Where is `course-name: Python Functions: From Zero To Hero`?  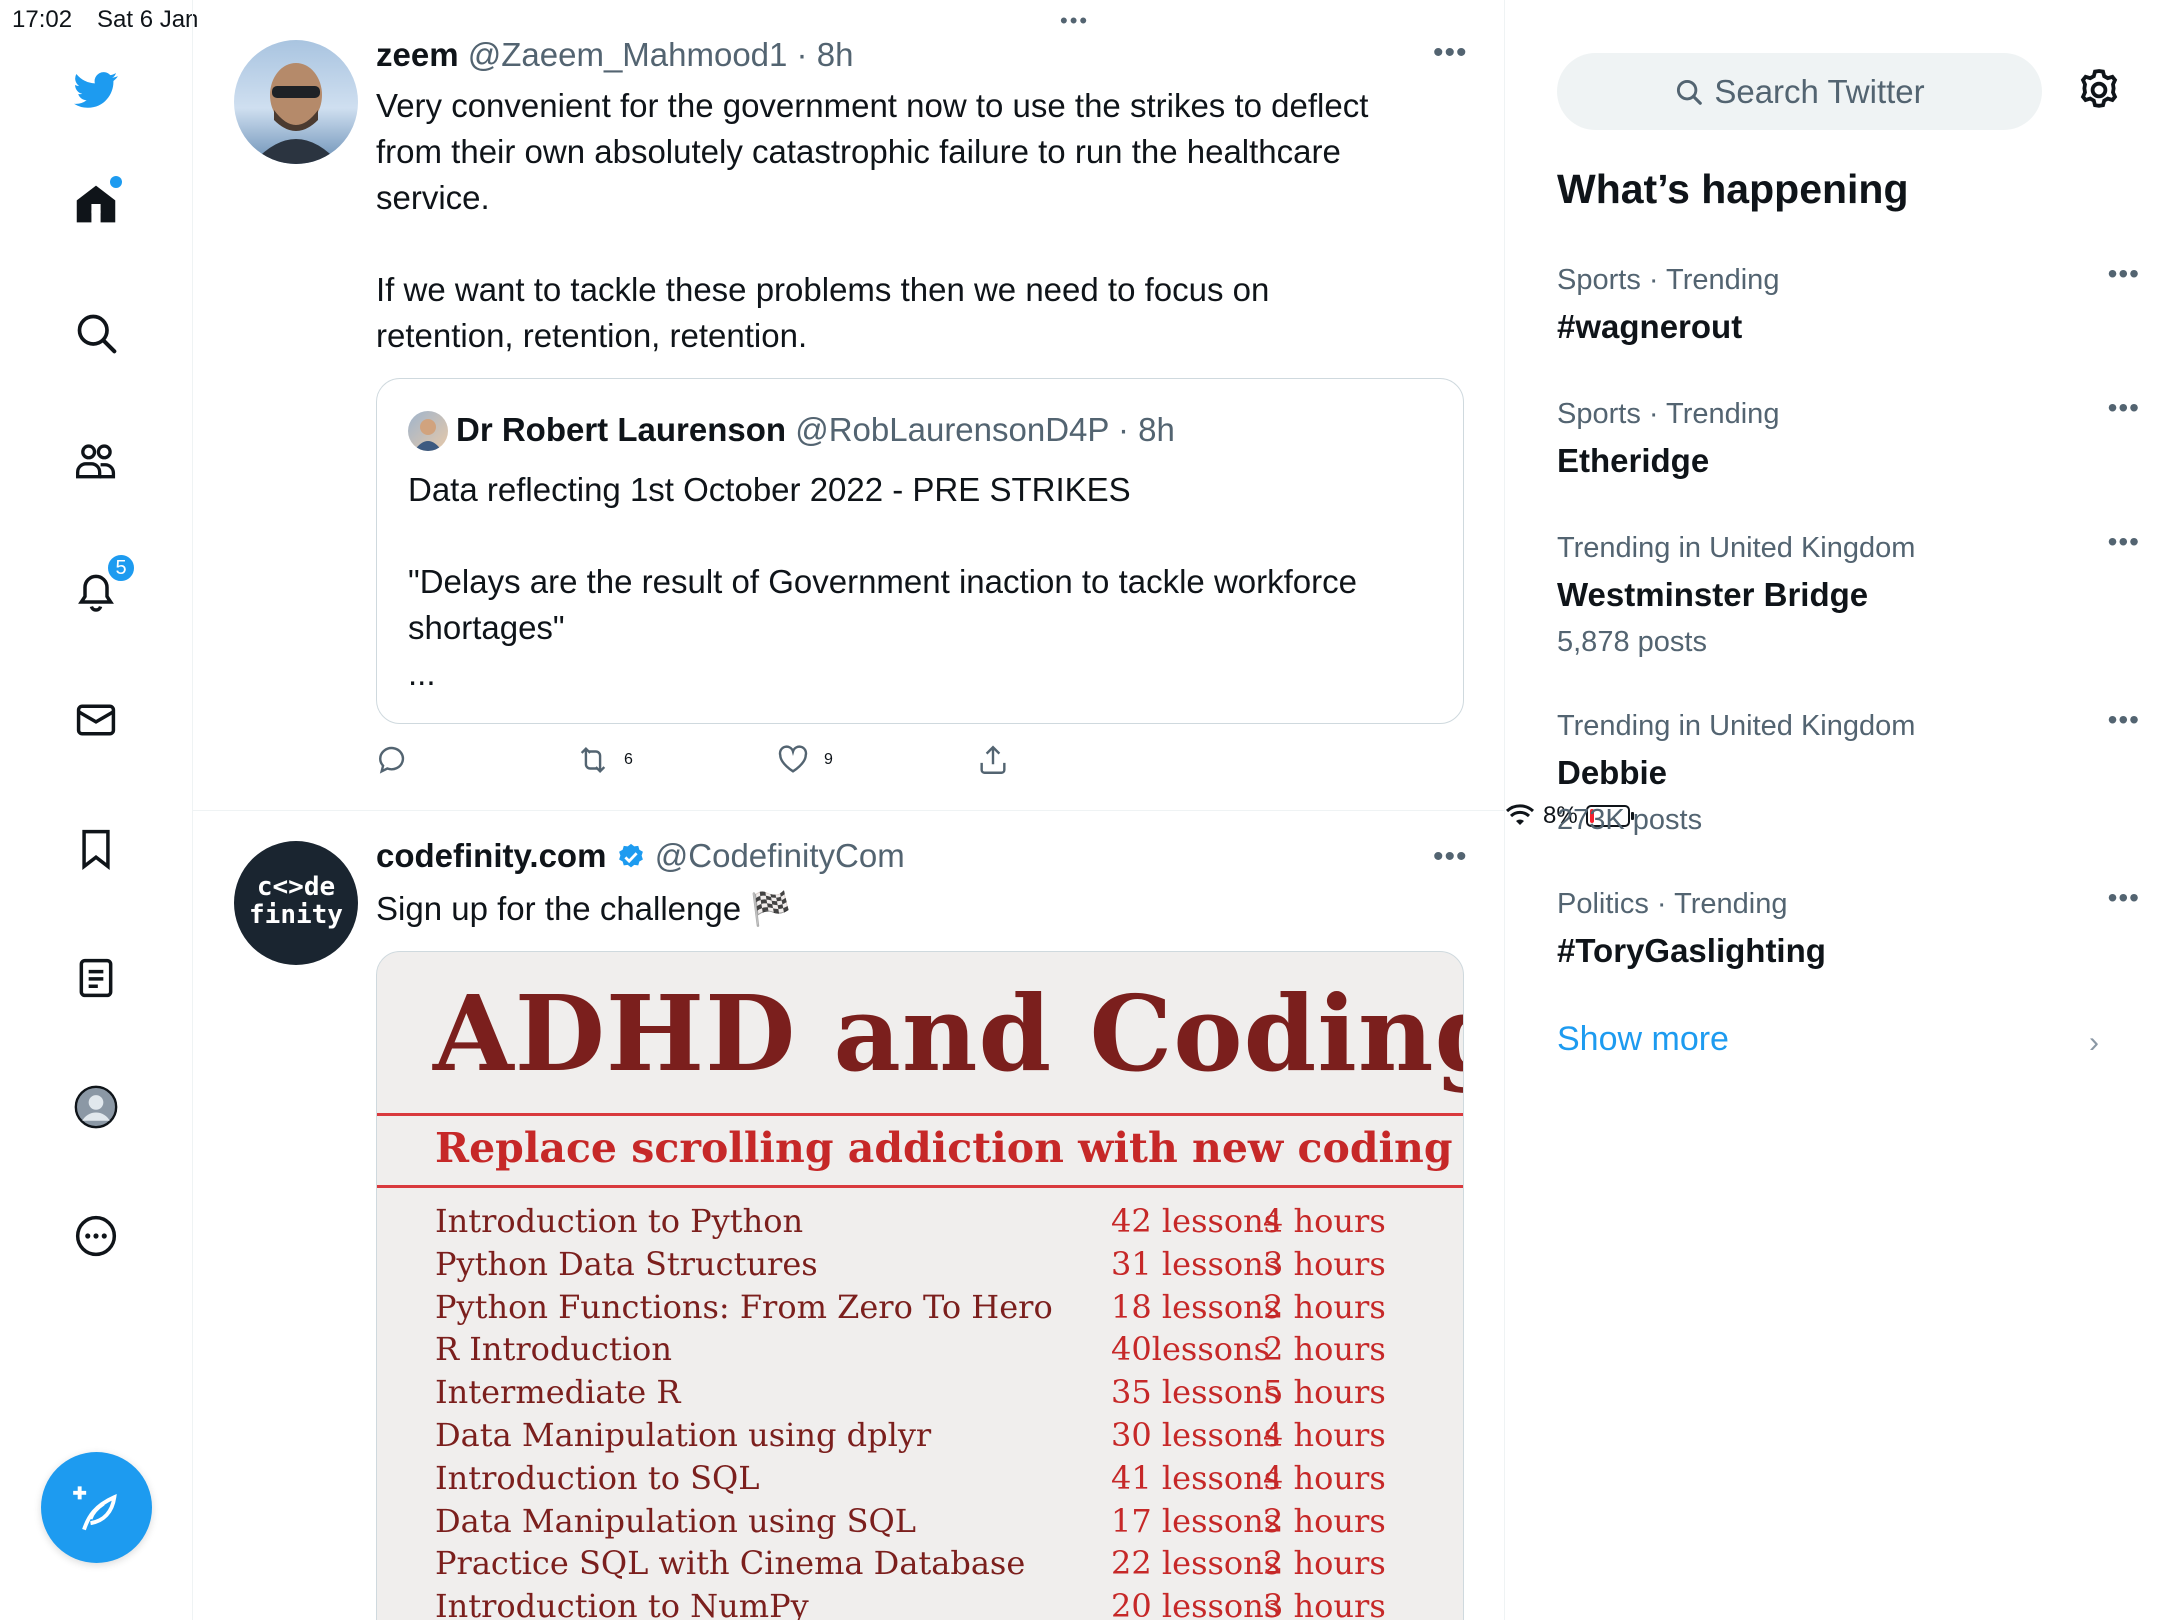 course-name: Python Functions: From Zero To Hero is located at coordinates (744, 1306).